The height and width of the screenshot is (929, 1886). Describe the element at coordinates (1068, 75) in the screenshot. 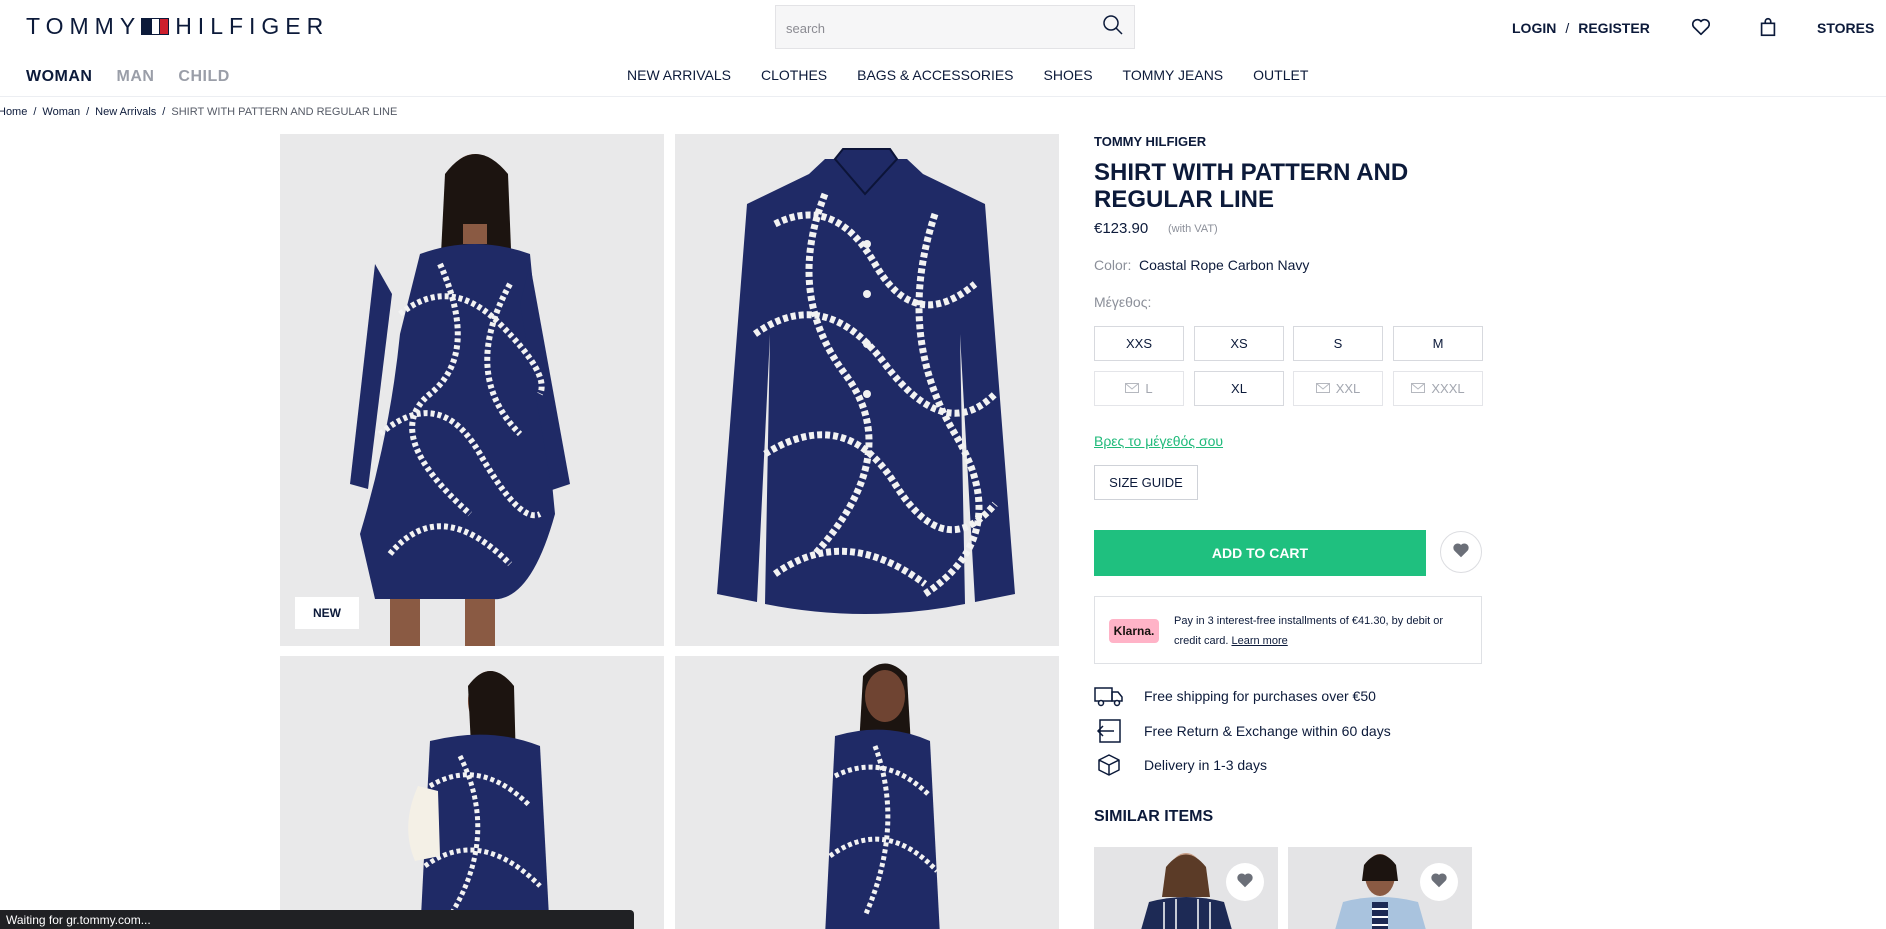

I see `nav-shoes: SHOES` at that location.